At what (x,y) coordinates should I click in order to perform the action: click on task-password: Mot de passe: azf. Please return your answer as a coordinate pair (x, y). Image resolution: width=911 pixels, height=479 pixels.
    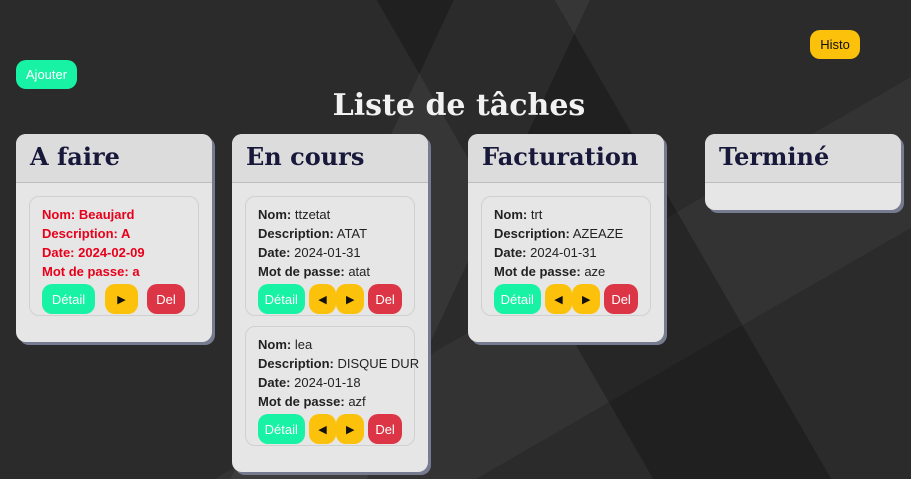
    Looking at the image, I should click on (312, 401).